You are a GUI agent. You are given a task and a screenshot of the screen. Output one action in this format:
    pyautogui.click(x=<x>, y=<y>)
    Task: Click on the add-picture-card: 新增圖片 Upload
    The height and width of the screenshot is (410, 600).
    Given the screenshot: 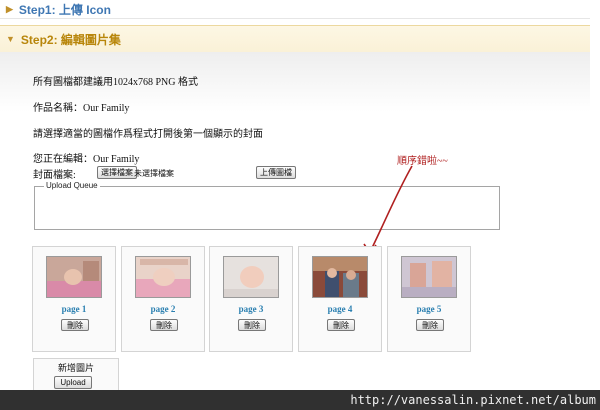 What is the action you would take?
    pyautogui.click(x=76, y=375)
    